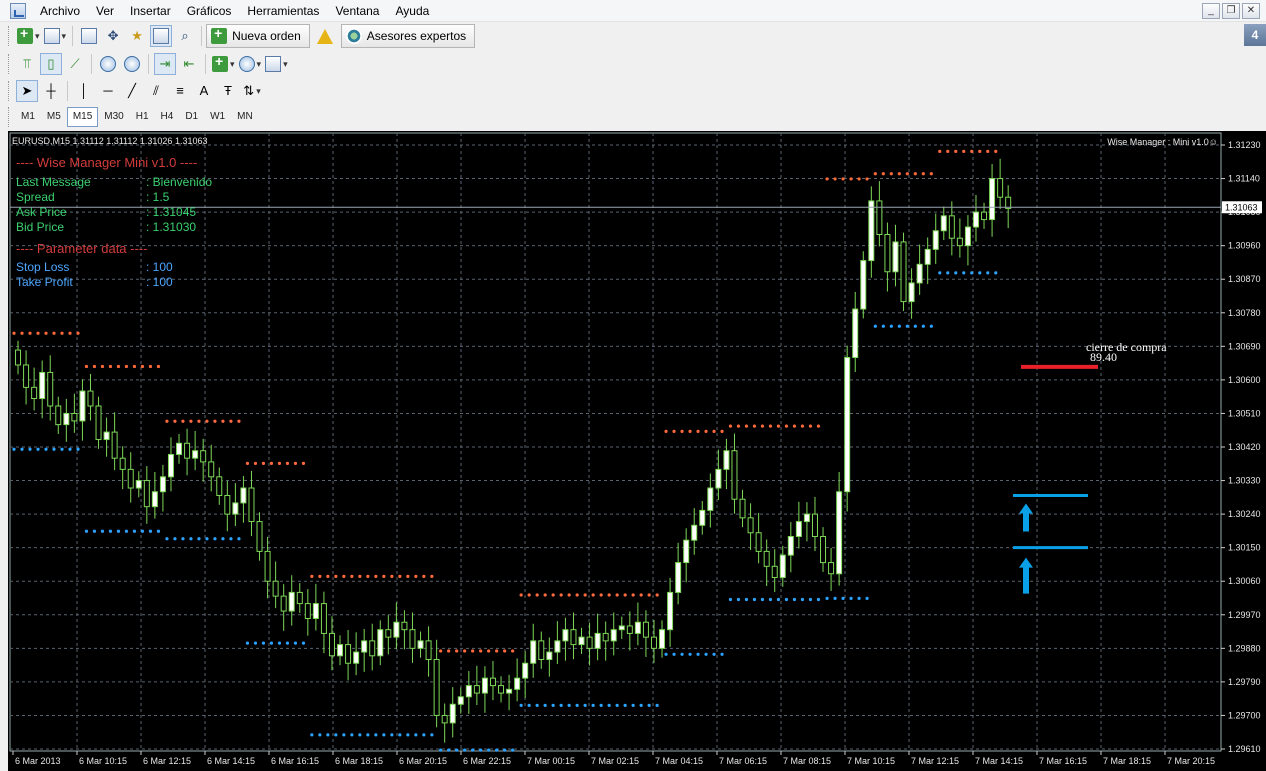 Image resolution: width=1266 pixels, height=771 pixels. I want to click on timeframe-m15: M15, so click(82, 117).